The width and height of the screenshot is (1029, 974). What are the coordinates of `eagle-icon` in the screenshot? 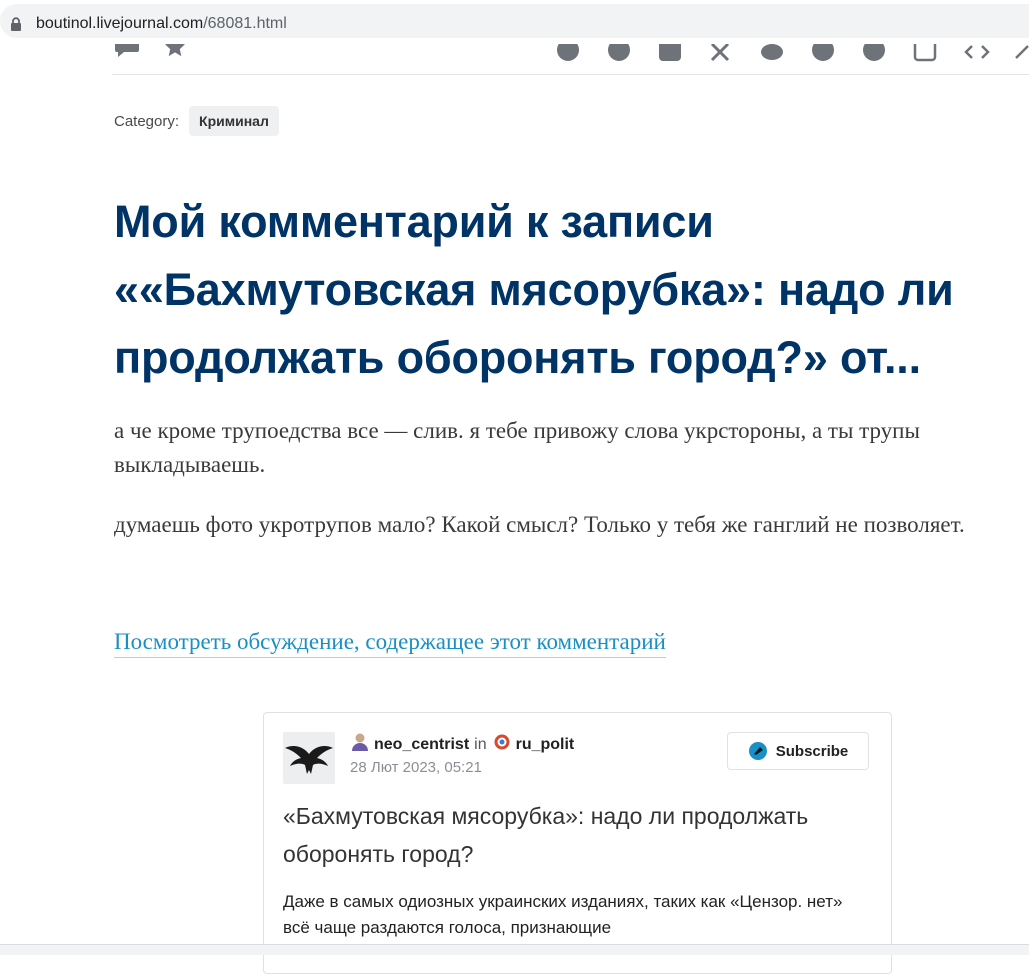 It's located at (309, 760).